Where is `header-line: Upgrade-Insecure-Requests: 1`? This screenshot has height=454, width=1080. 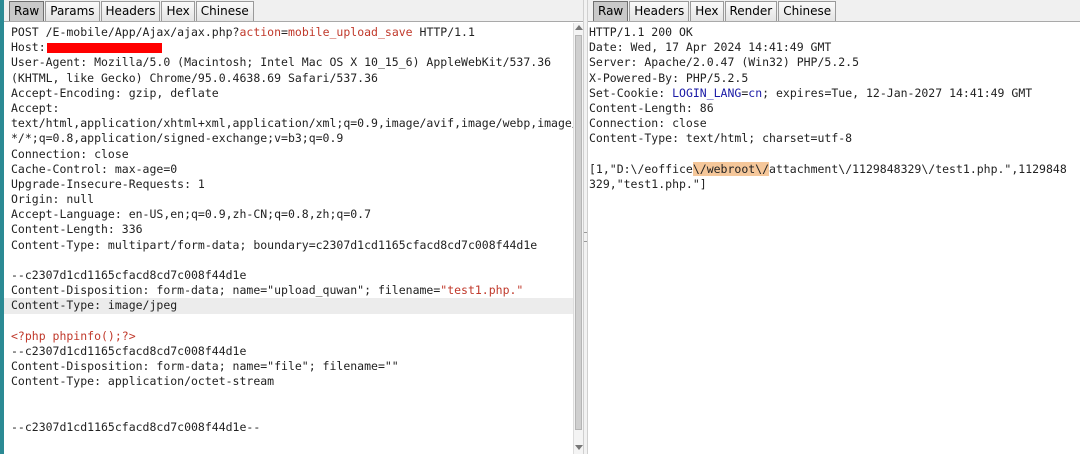 header-line: Upgrade-Insecure-Requests: 1 is located at coordinates (108, 183).